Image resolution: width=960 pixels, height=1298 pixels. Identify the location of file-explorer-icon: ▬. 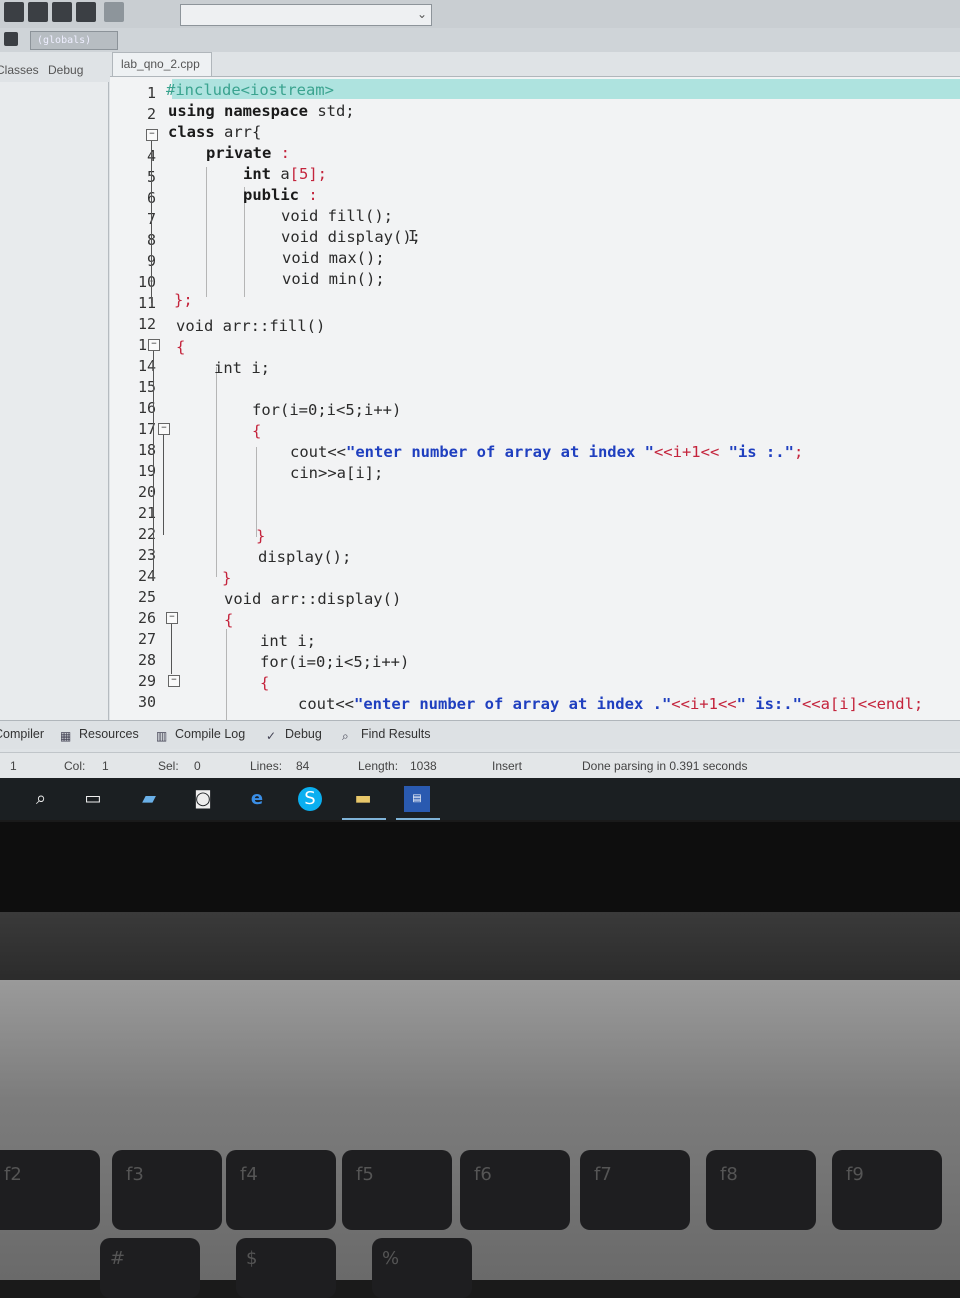
(363, 799).